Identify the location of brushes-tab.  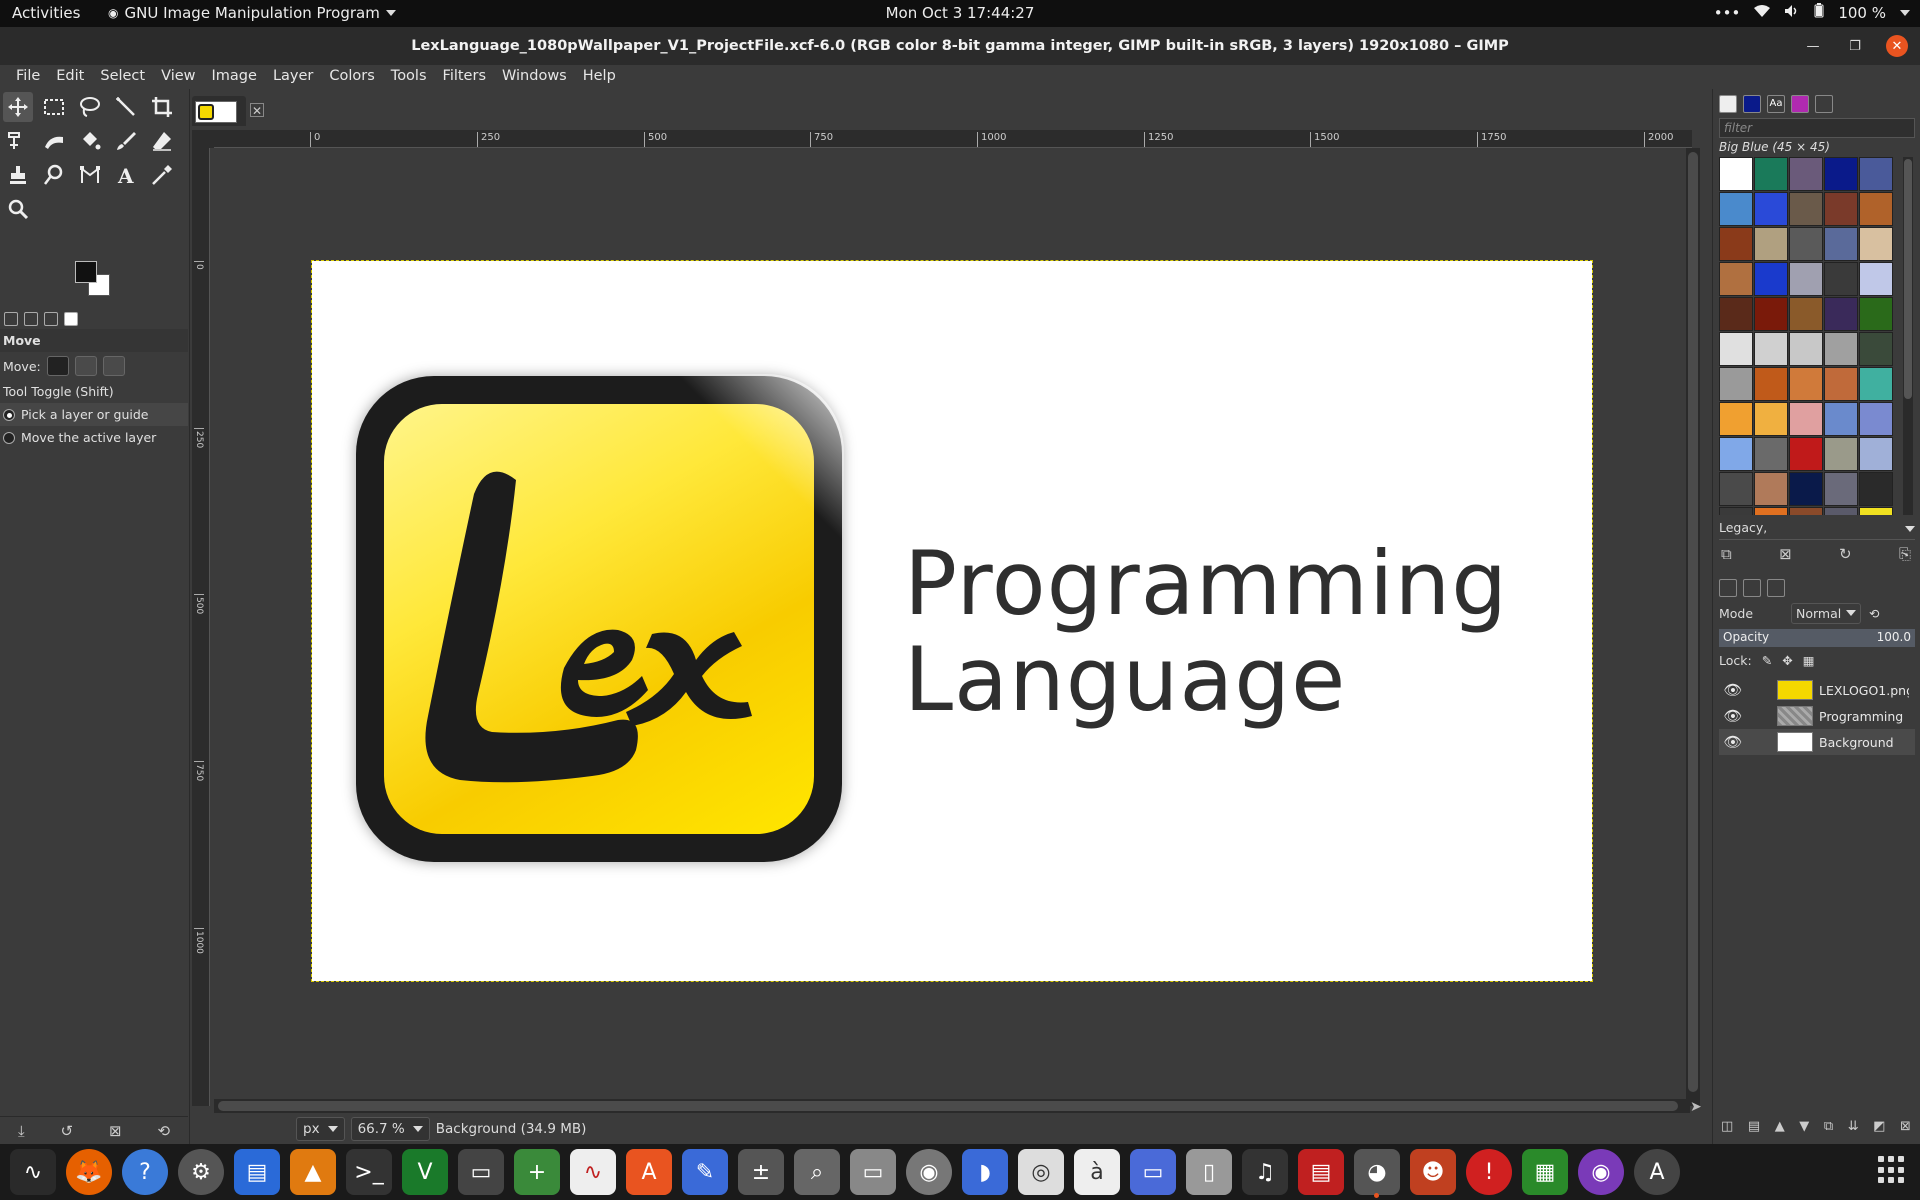
(1728, 104).